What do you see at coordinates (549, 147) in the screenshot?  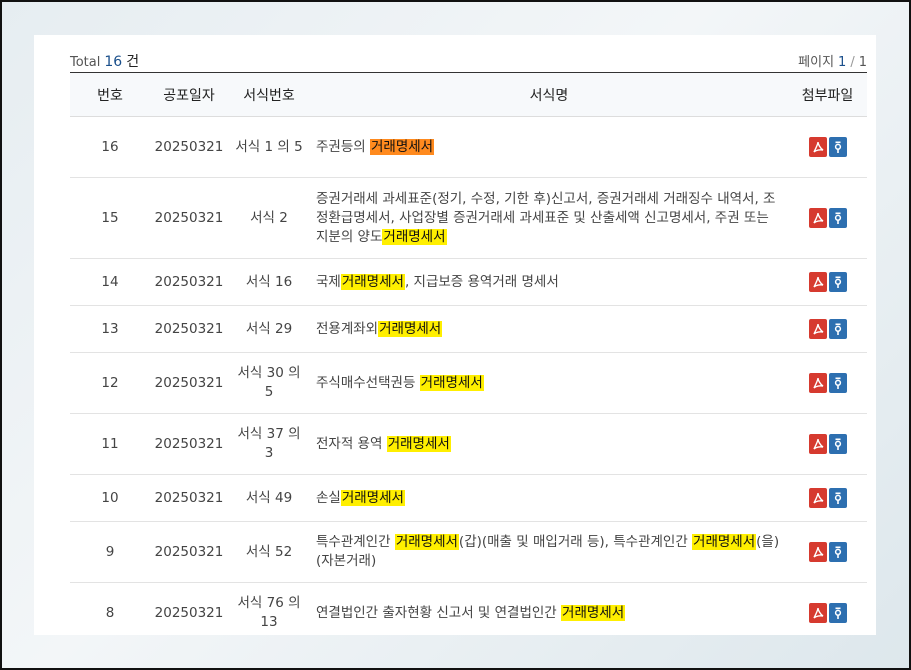 I see `row-form-title-link: 주권등의 거래명세서` at bounding box center [549, 147].